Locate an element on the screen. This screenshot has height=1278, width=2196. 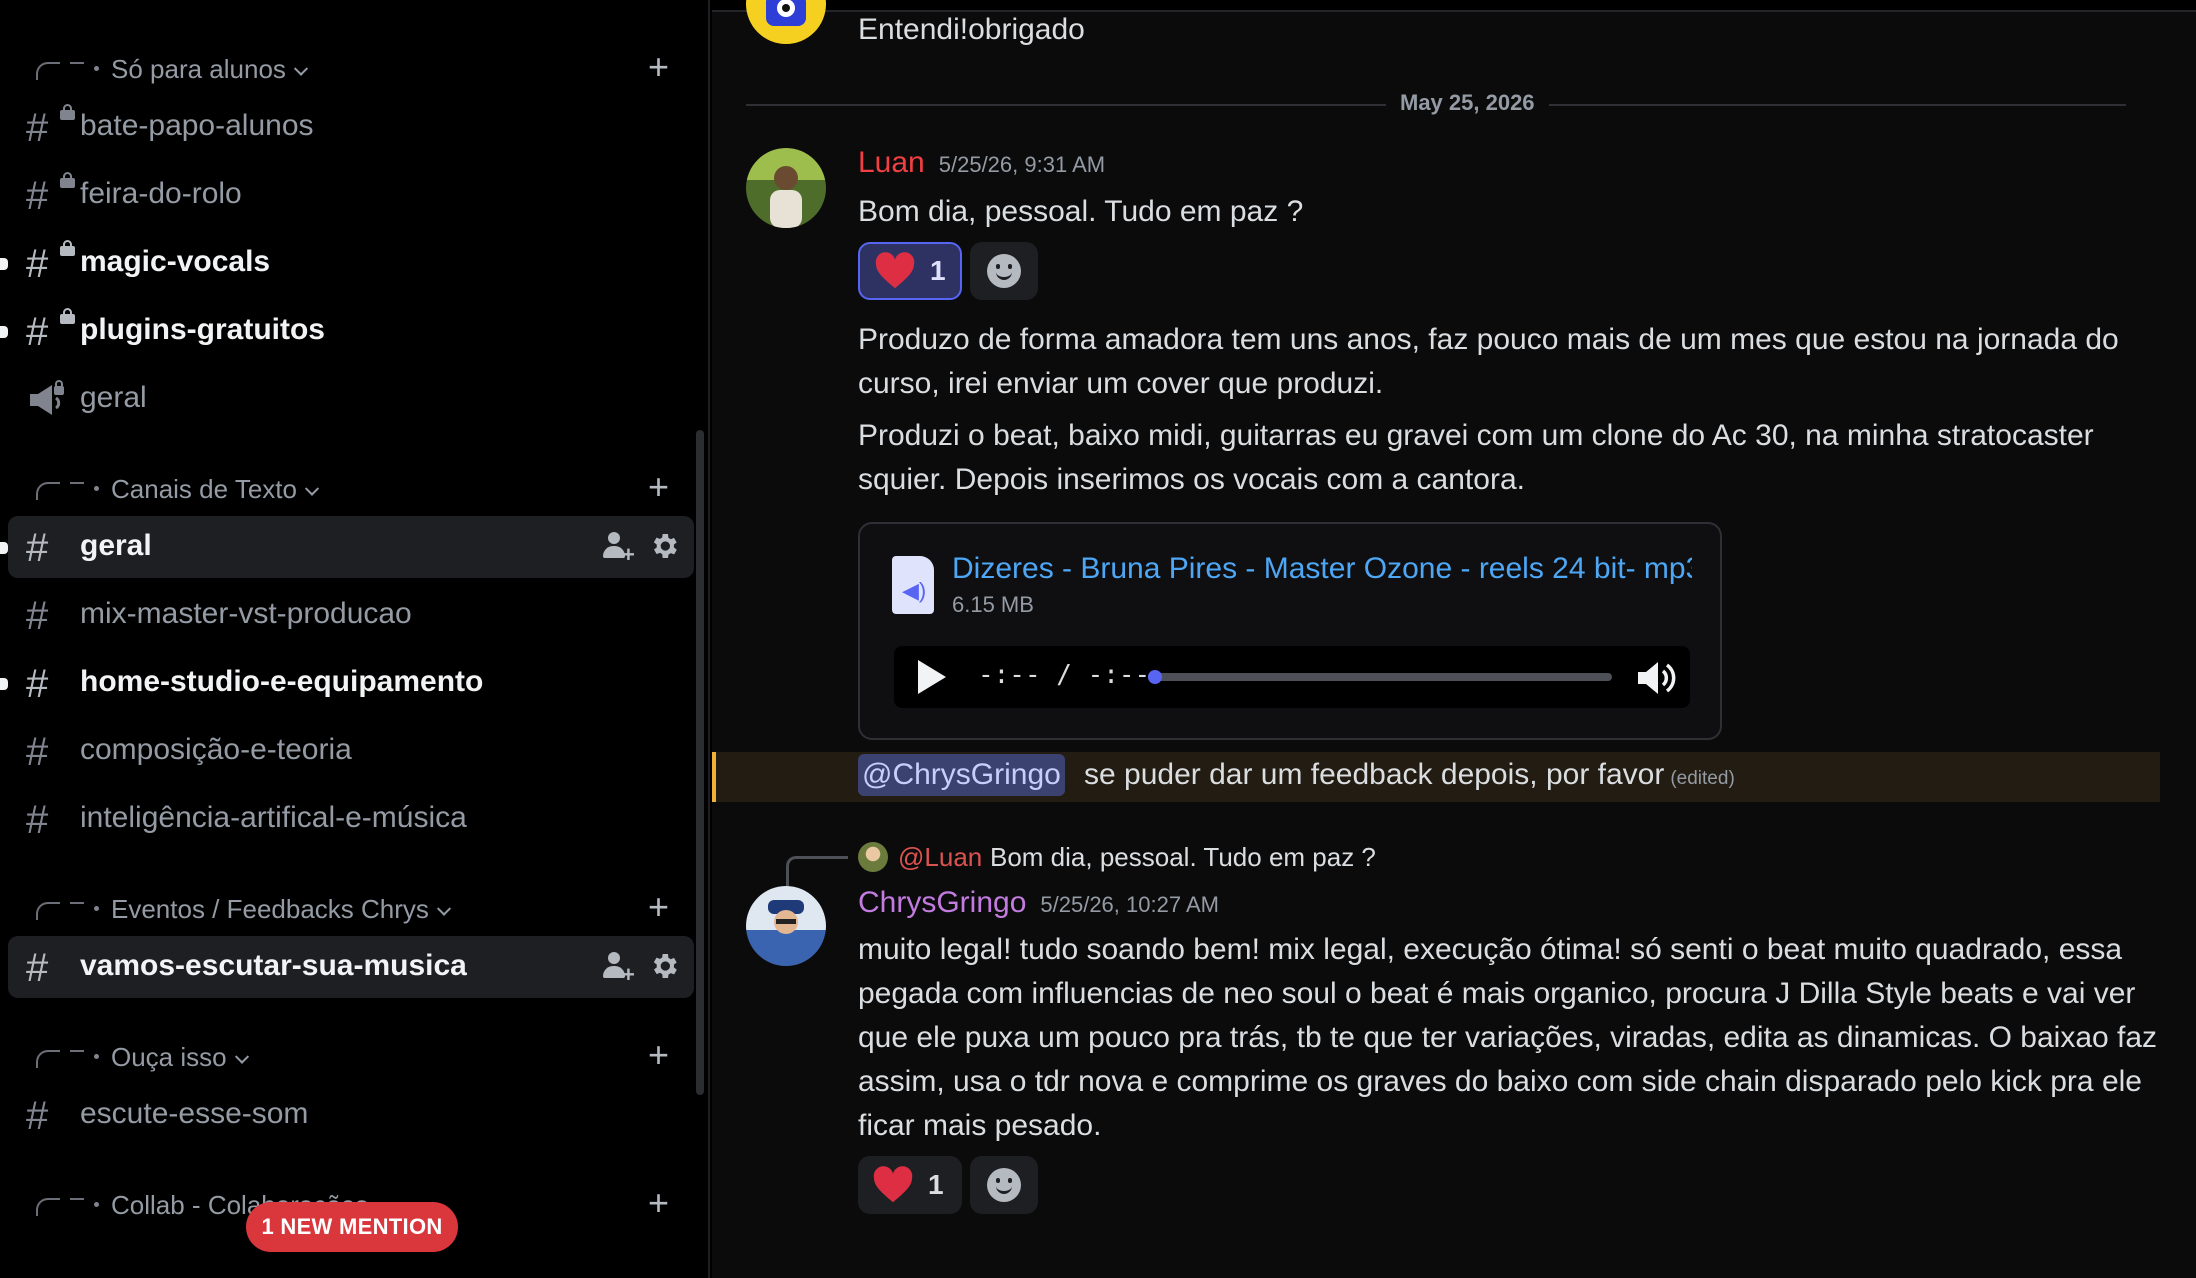
category-label: Eventos / Feedbacks Chrys is located at coordinates (270, 909).